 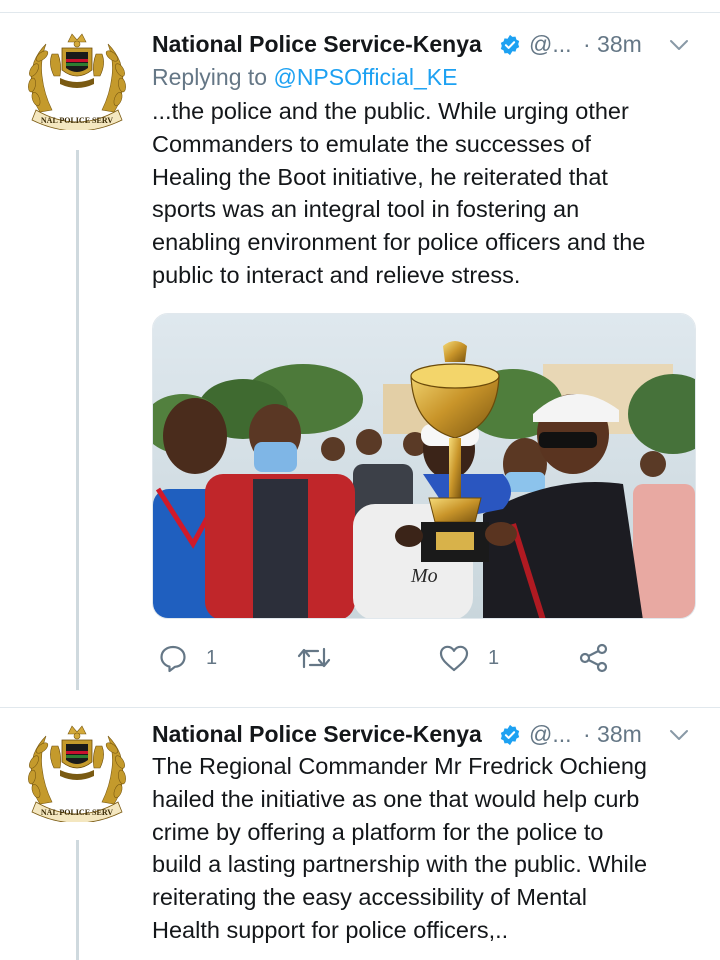 I want to click on tweet-action-bar: 1 1, so click(x=387, y=658).